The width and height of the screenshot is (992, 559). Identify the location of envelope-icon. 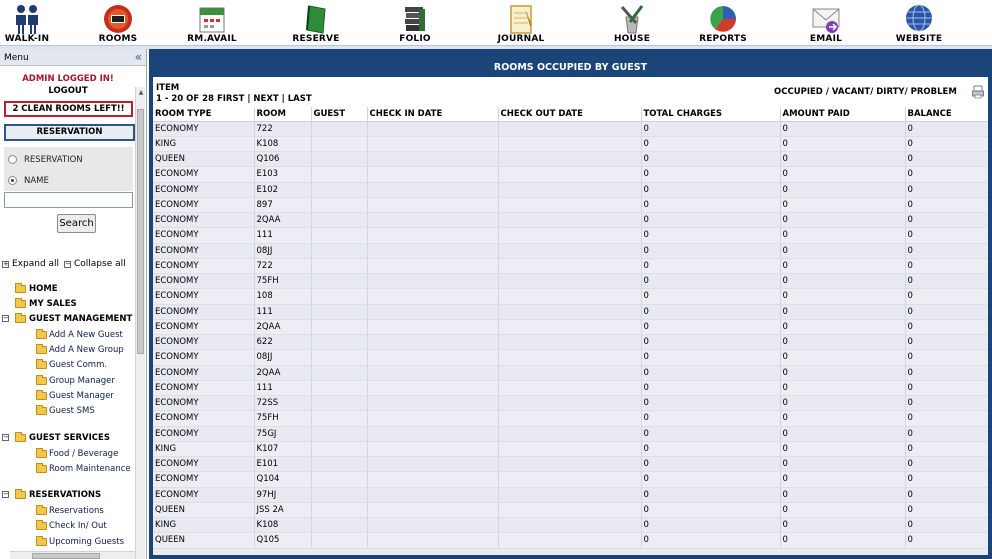
(826, 20).